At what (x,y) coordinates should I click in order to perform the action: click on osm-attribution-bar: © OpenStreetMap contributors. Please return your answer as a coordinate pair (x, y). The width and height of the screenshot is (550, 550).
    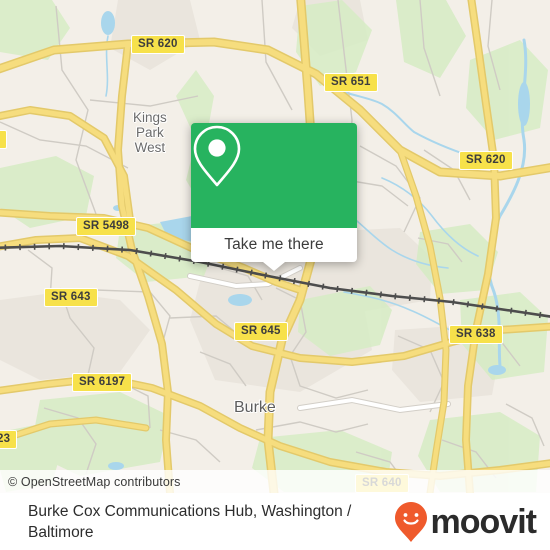
    Looking at the image, I should click on (275, 481).